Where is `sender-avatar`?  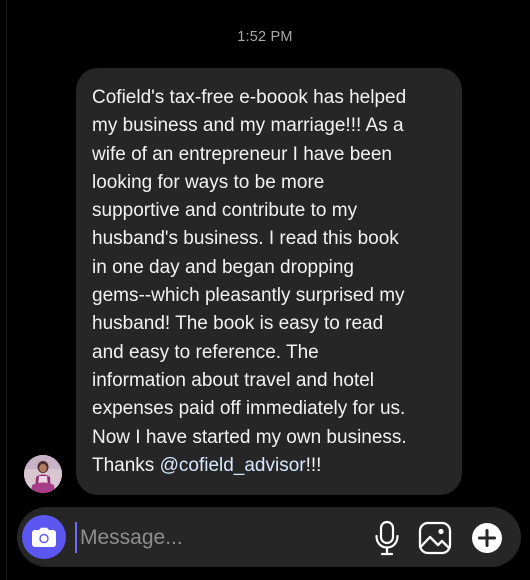
sender-avatar is located at coordinates (43, 474).